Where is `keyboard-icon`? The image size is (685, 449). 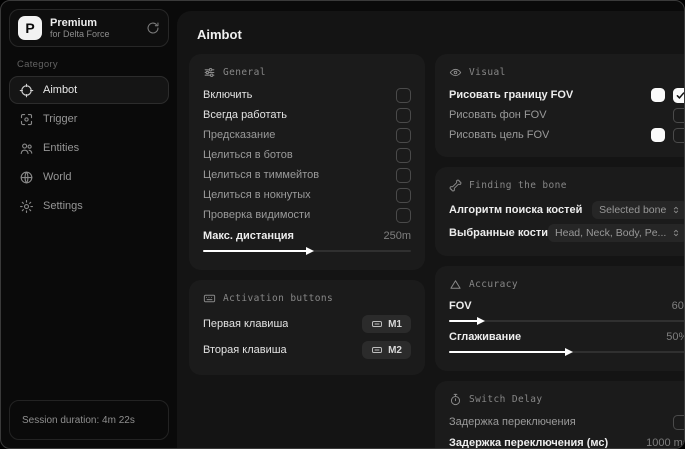 keyboard-icon is located at coordinates (209, 298).